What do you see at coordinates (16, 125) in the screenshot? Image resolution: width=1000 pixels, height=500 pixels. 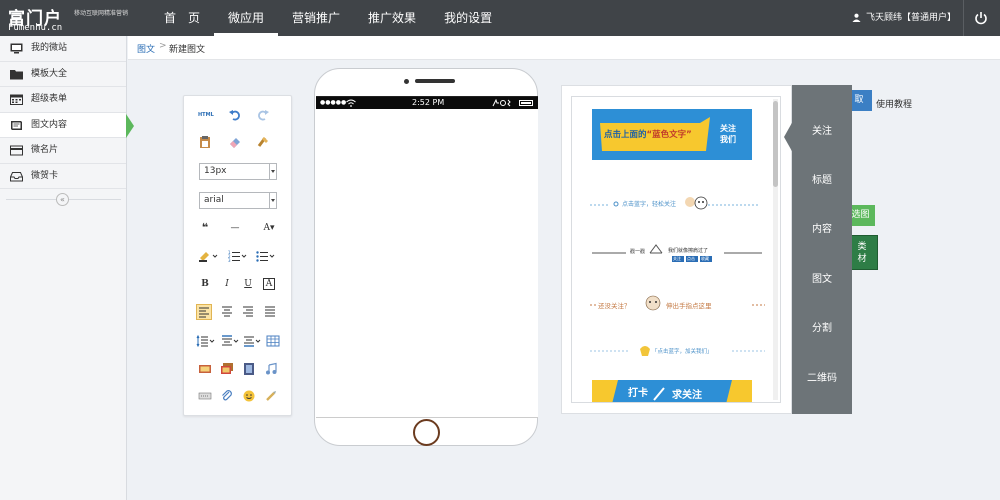 I see `book-icon` at bounding box center [16, 125].